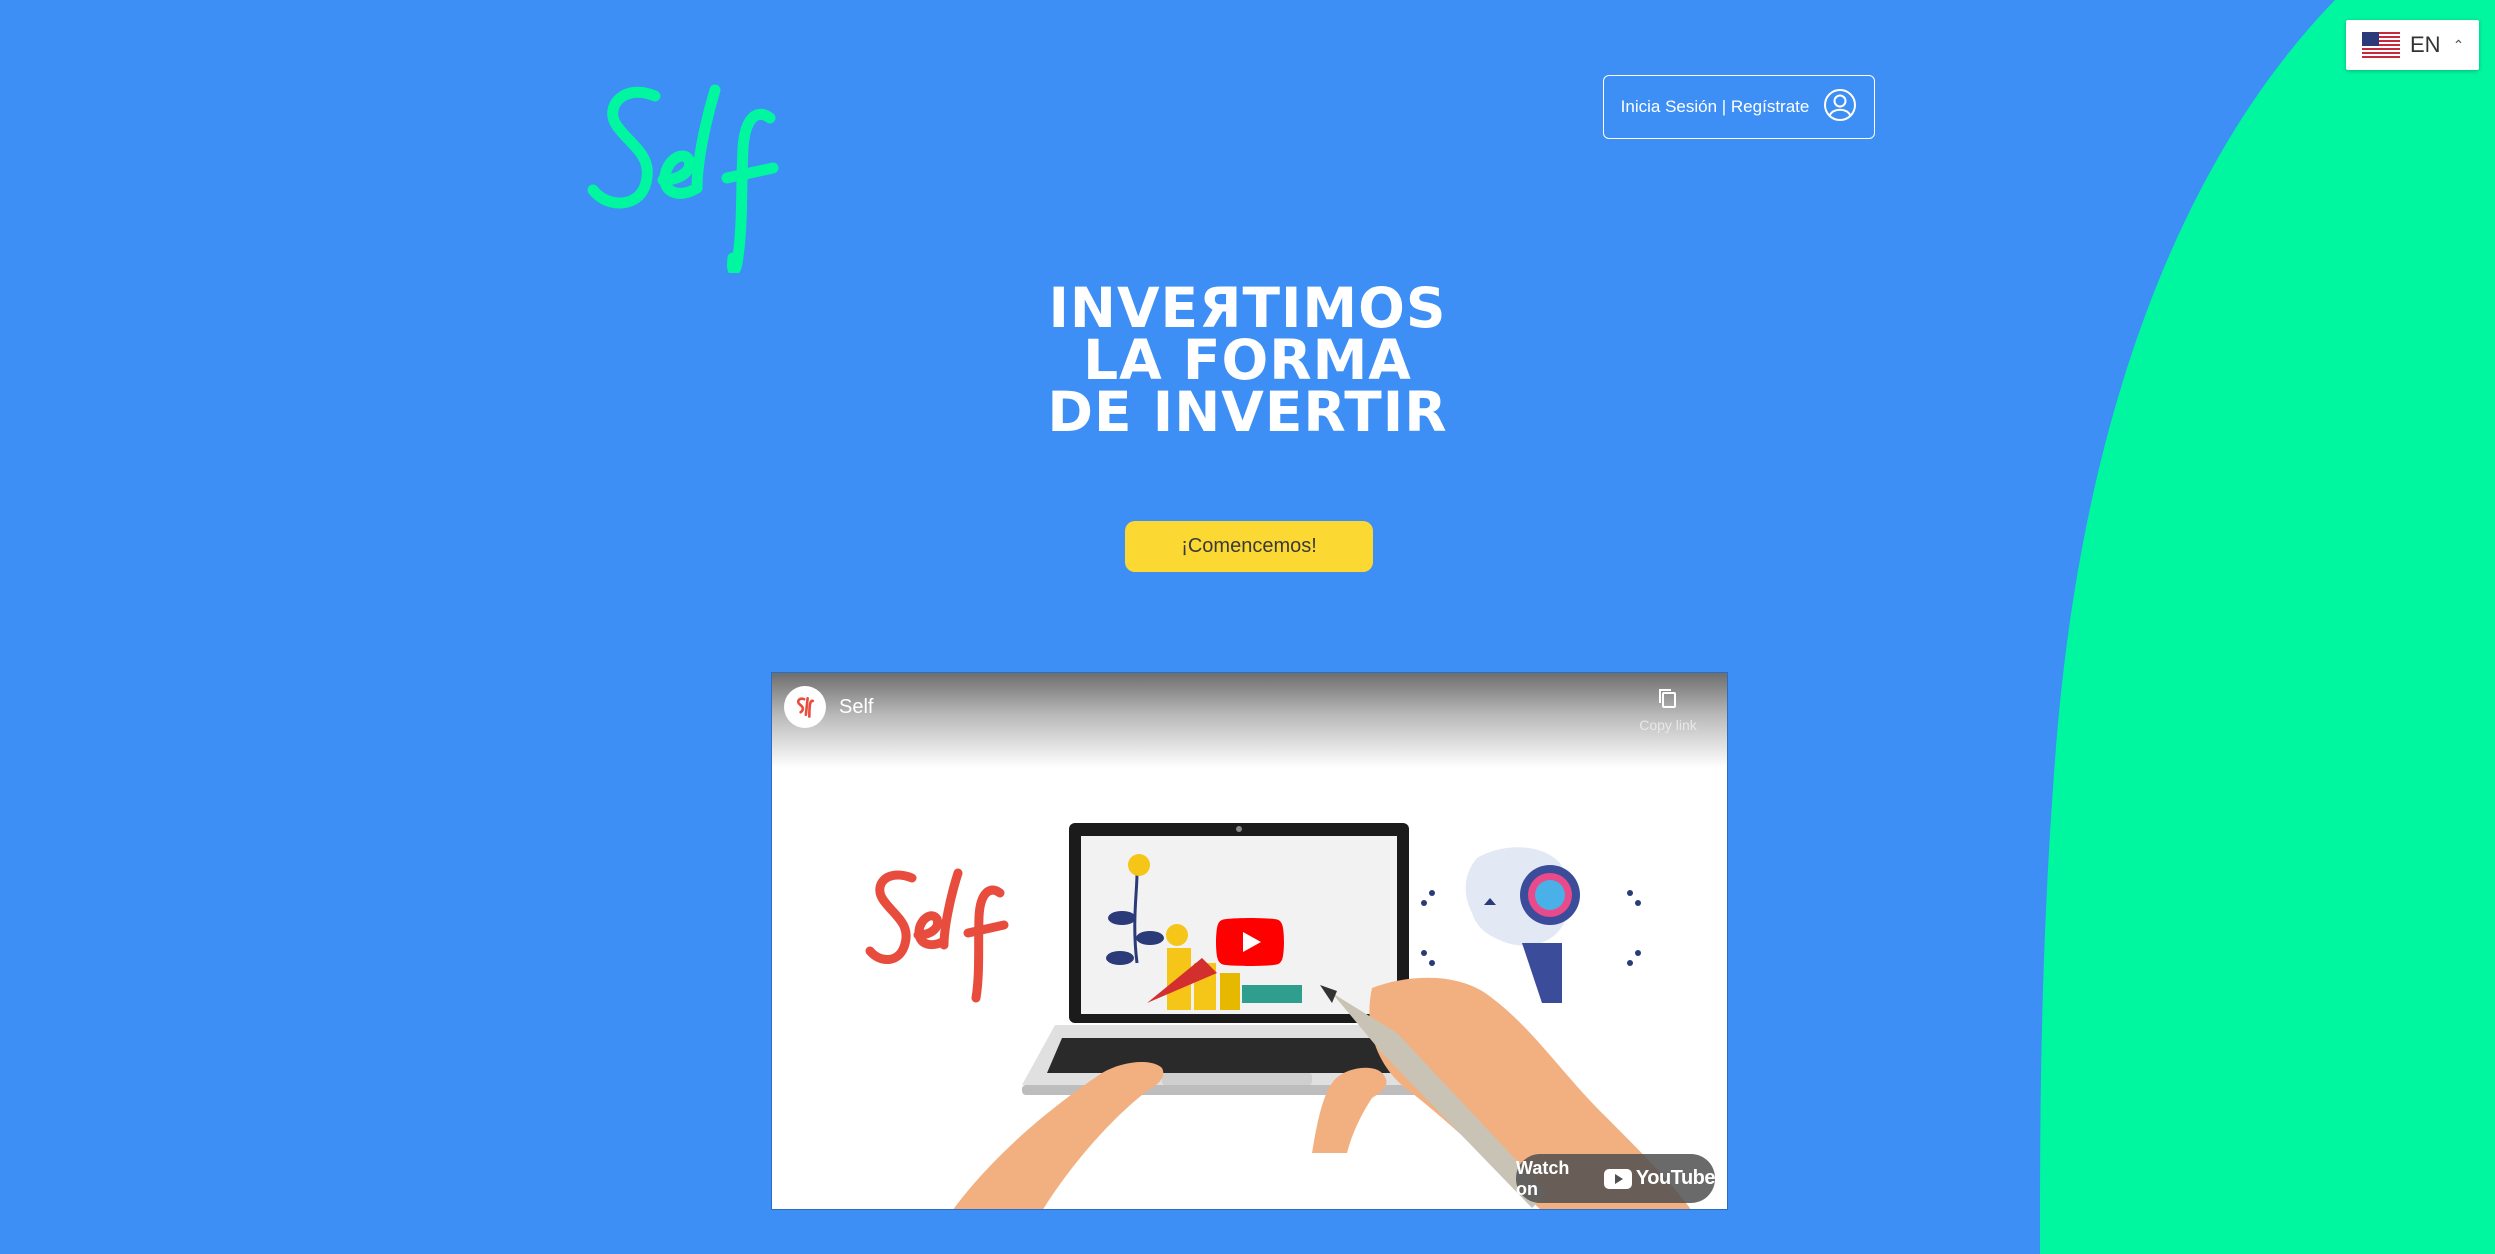 The image size is (2495, 1254). I want to click on user-circle-icon, so click(1840, 107).